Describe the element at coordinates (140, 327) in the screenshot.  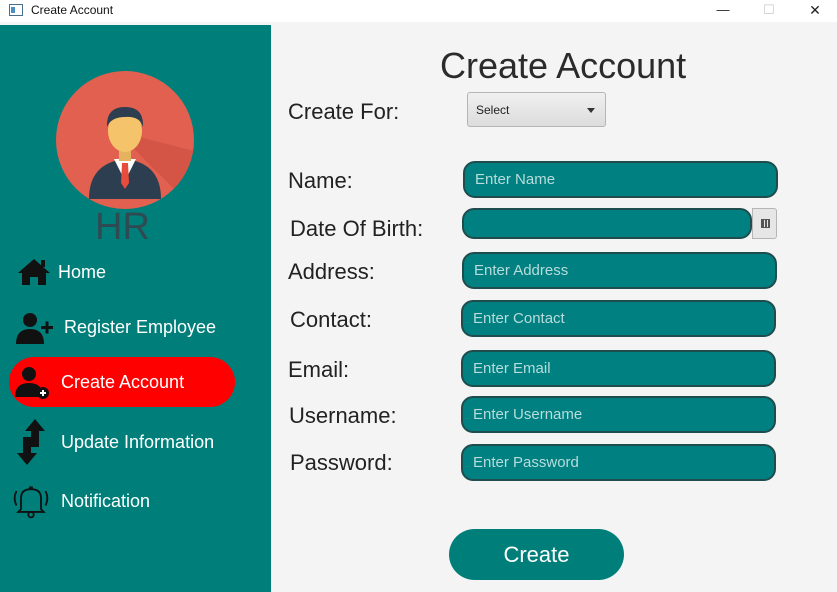
I see `sidebar-item-label: Register Employee` at that location.